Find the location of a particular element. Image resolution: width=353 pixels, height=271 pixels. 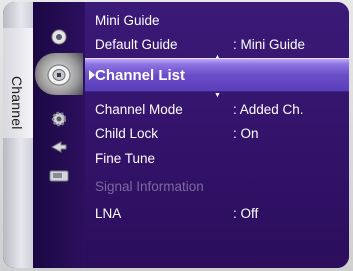

menu-item-value: : On is located at coordinates (246, 133).